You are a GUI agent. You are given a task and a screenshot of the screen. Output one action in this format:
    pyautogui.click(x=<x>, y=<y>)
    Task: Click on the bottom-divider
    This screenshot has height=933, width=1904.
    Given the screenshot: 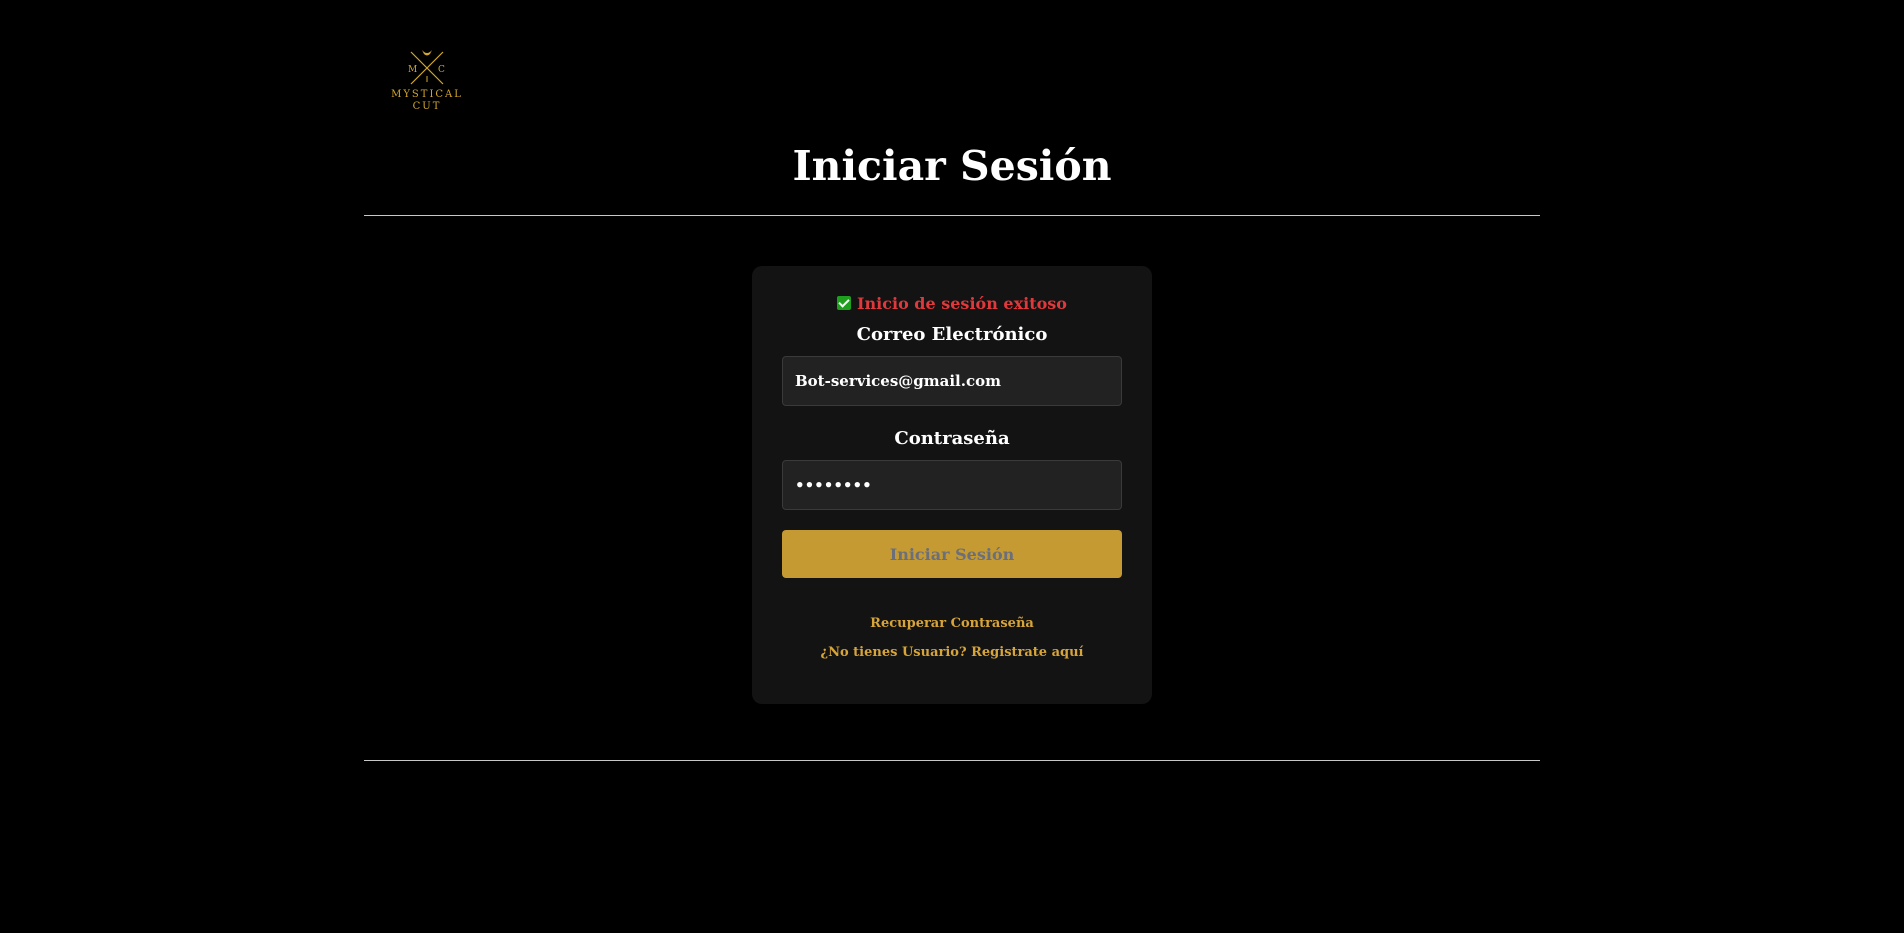 What is the action you would take?
    pyautogui.click(x=952, y=760)
    